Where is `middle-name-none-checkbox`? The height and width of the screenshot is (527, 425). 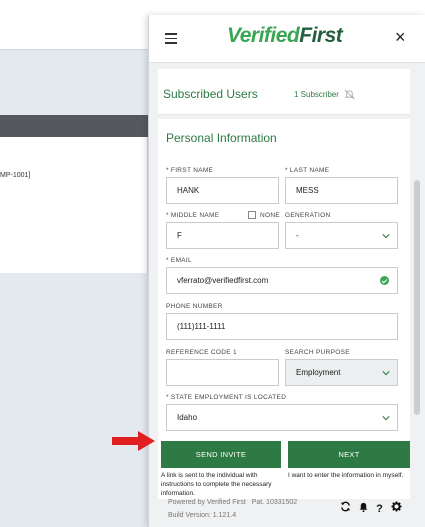 middle-name-none-checkbox is located at coordinates (252, 215).